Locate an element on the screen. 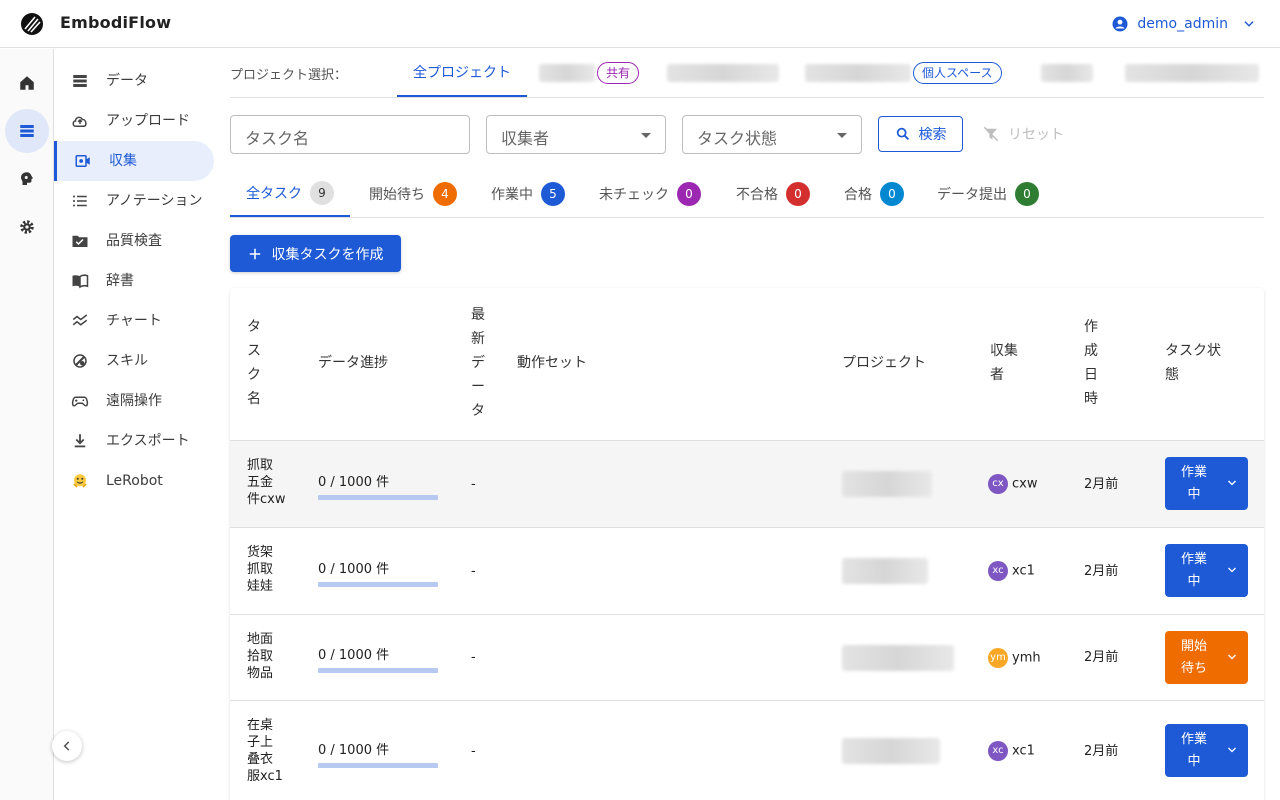 The image size is (1280, 800). create-collection-task-button: 収集タスクを作成 is located at coordinates (315, 253).